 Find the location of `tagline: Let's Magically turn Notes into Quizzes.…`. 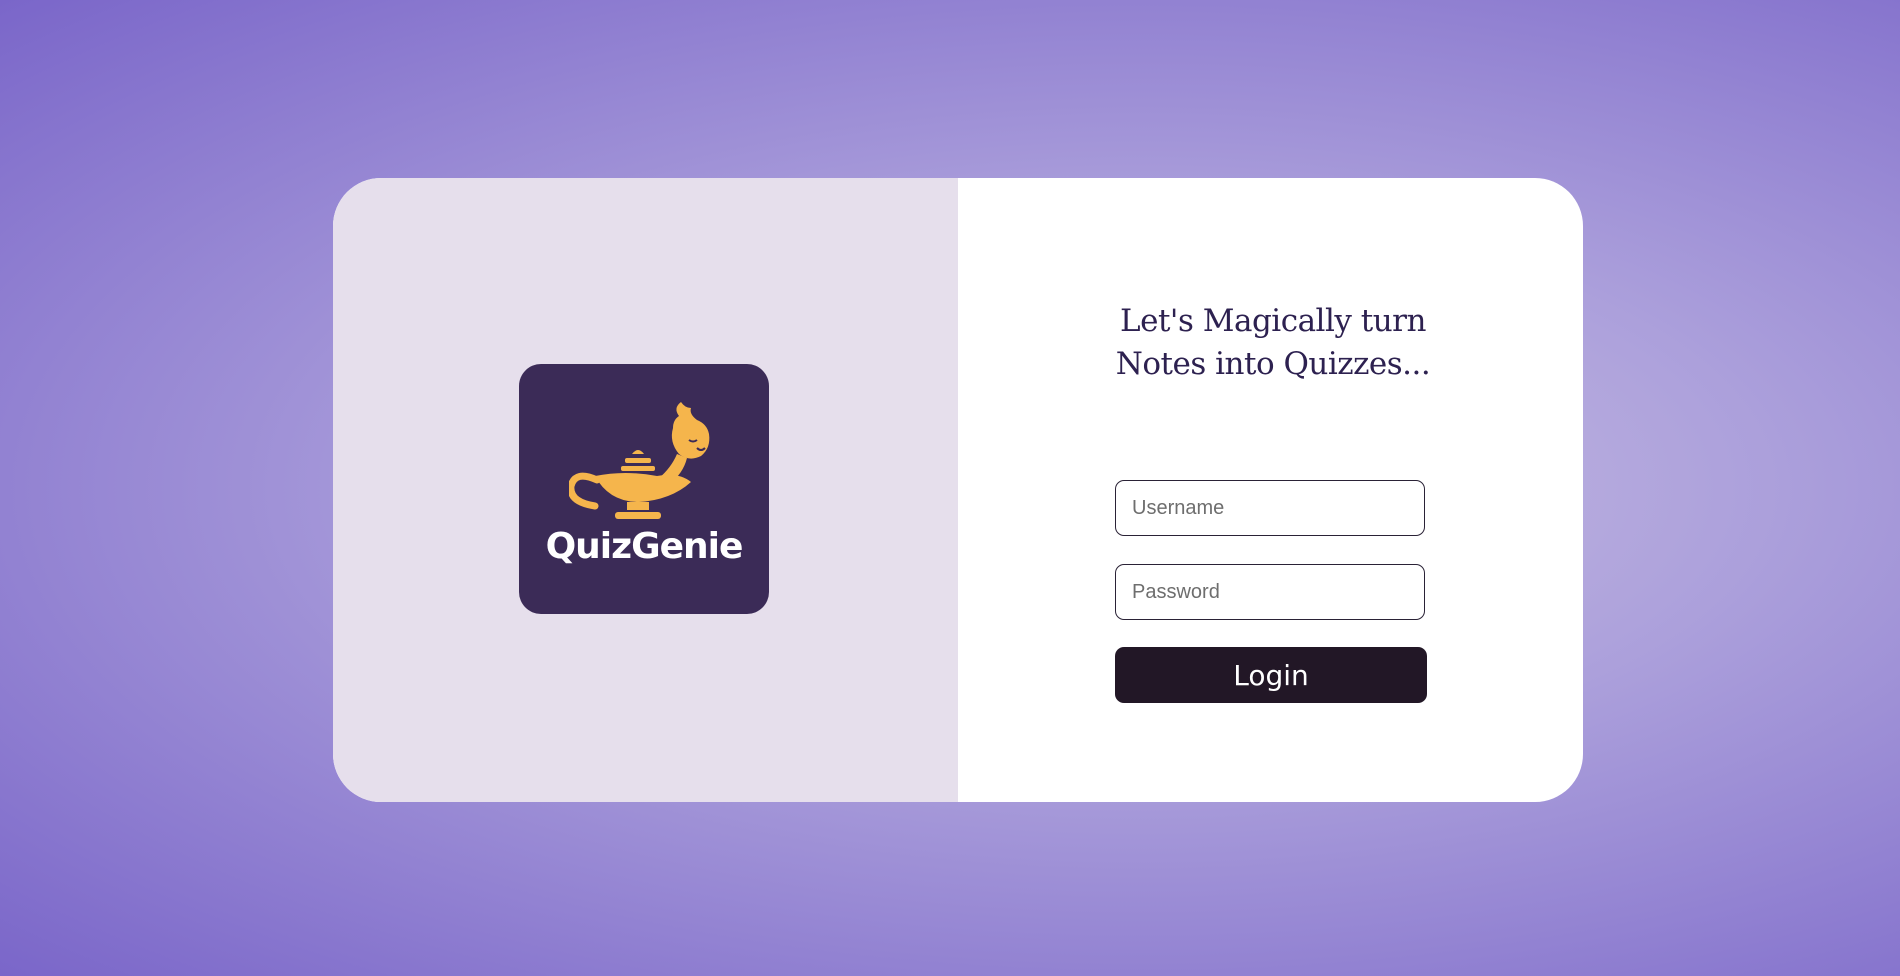

tagline: Let's Magically turn Notes into Quizzes.… is located at coordinates (1273, 343).